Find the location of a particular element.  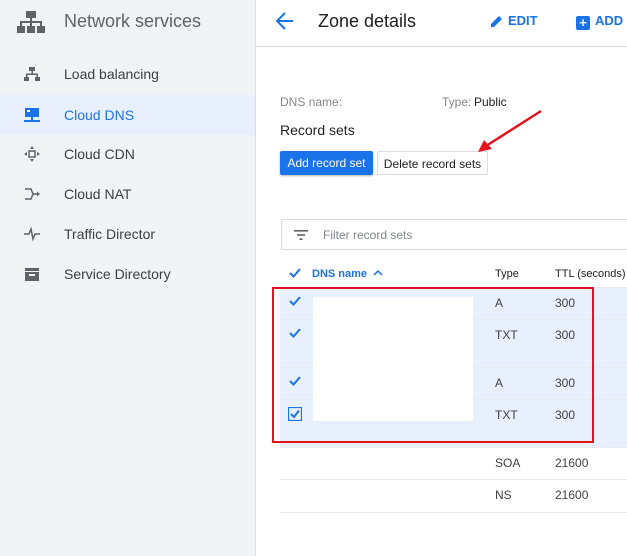

row-type: SOA is located at coordinates (508, 463).